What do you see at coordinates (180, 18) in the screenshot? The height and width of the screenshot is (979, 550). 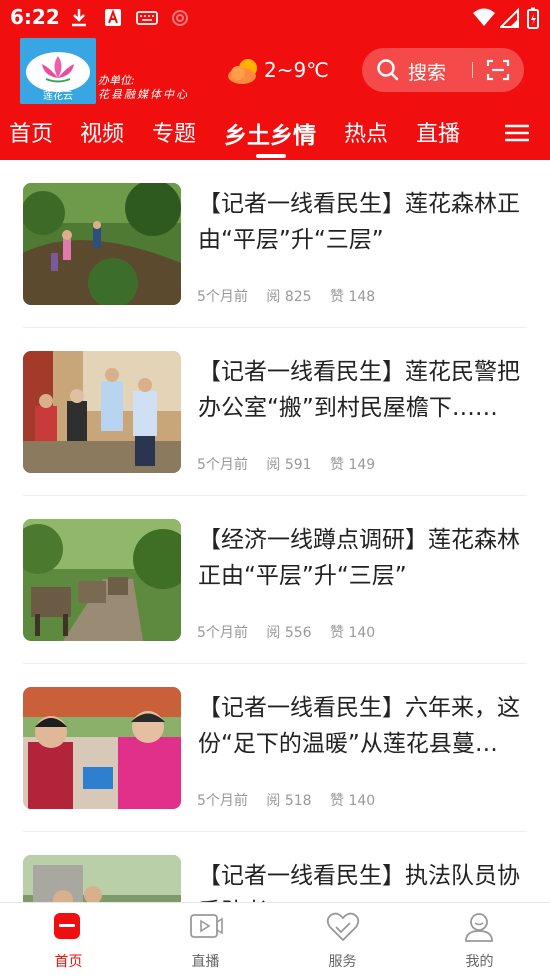 I see `circle-status-icon` at bounding box center [180, 18].